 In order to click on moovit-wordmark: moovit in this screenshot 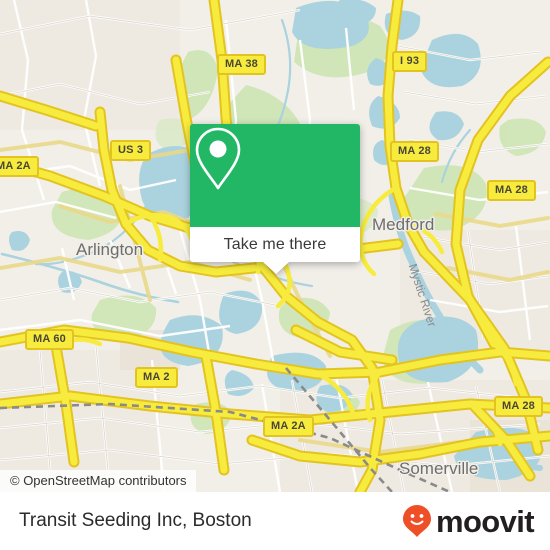, I will do `click(485, 521)`.